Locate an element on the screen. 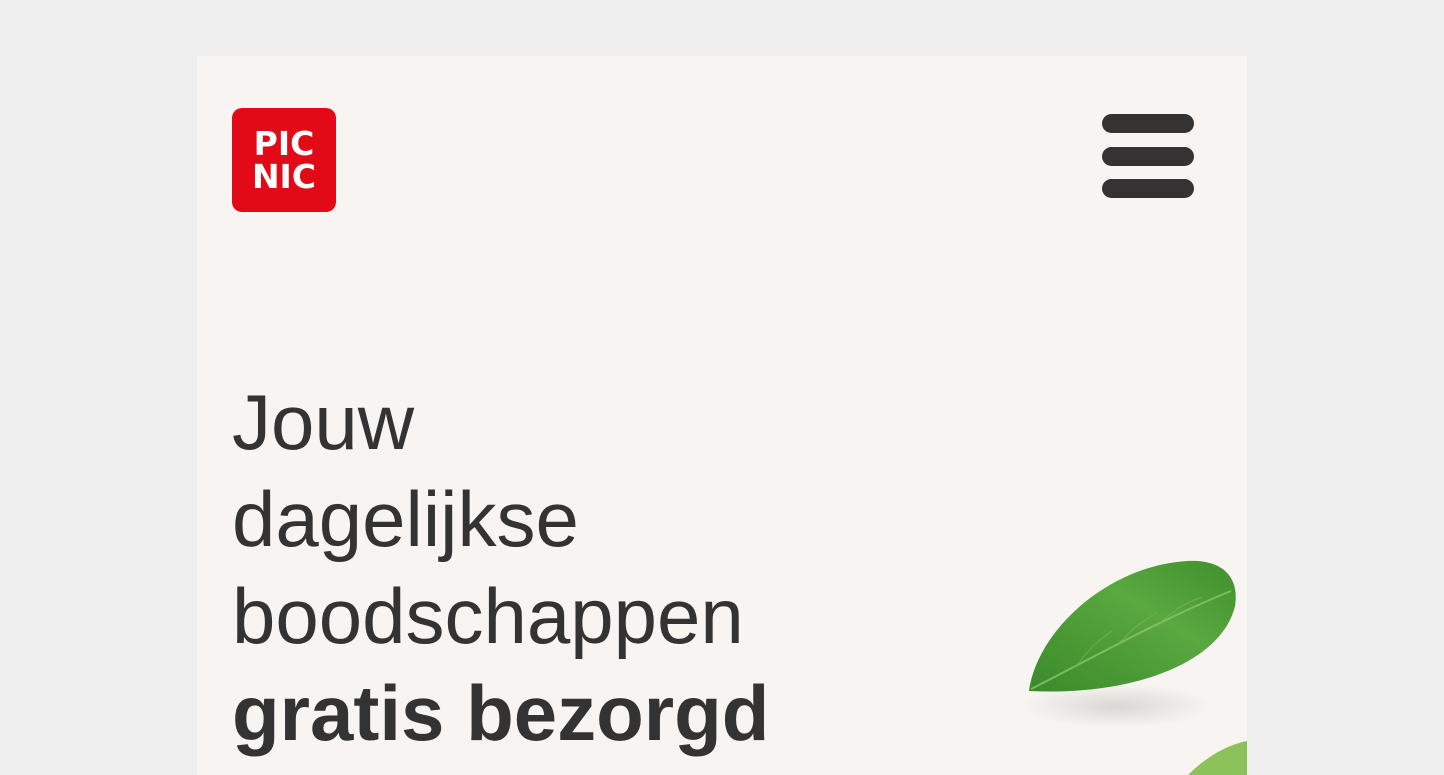 The width and height of the screenshot is (1444, 775). logo-text-bottom: NIC is located at coordinates (284, 176).